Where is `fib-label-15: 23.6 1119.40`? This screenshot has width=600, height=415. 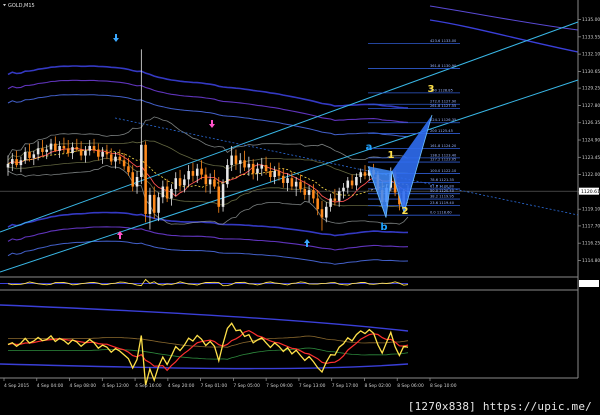 fib-label-15: 23.6 1119.40 is located at coordinates (442, 203).